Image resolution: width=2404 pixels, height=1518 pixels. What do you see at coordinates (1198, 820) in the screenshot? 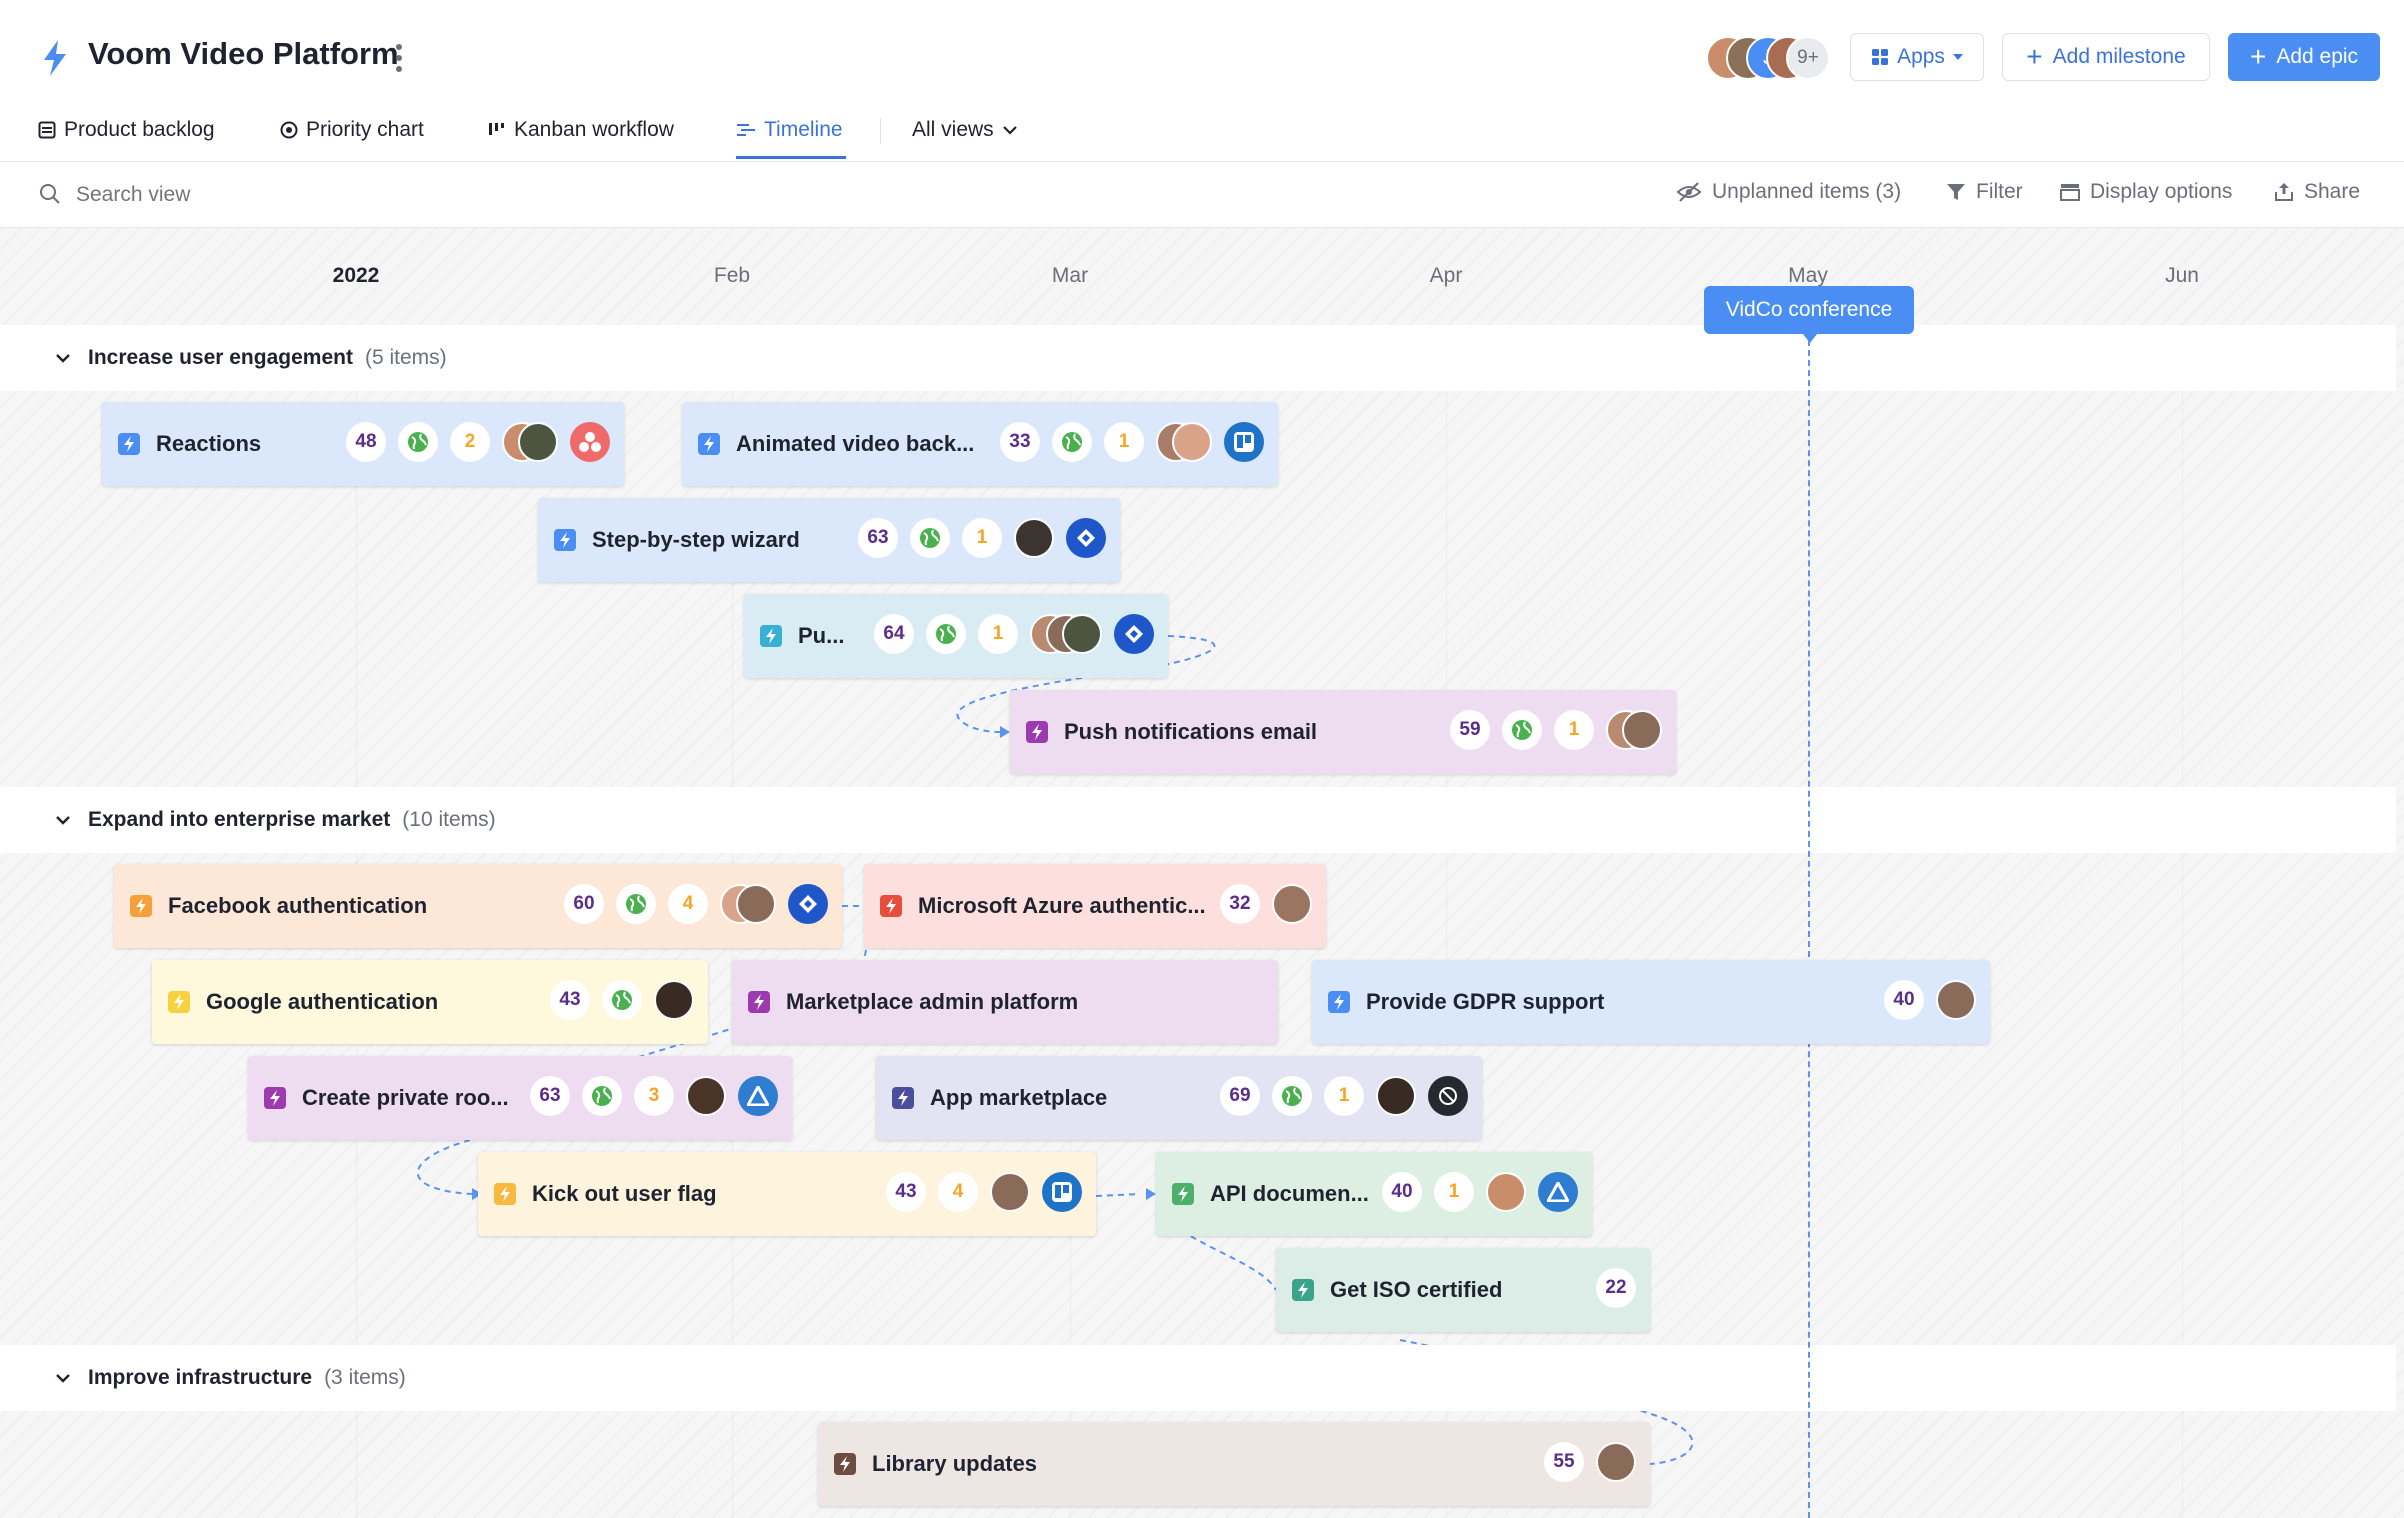
I see `group-header-expand-enterprise: Expand into enterprise market (10 items)` at bounding box center [1198, 820].